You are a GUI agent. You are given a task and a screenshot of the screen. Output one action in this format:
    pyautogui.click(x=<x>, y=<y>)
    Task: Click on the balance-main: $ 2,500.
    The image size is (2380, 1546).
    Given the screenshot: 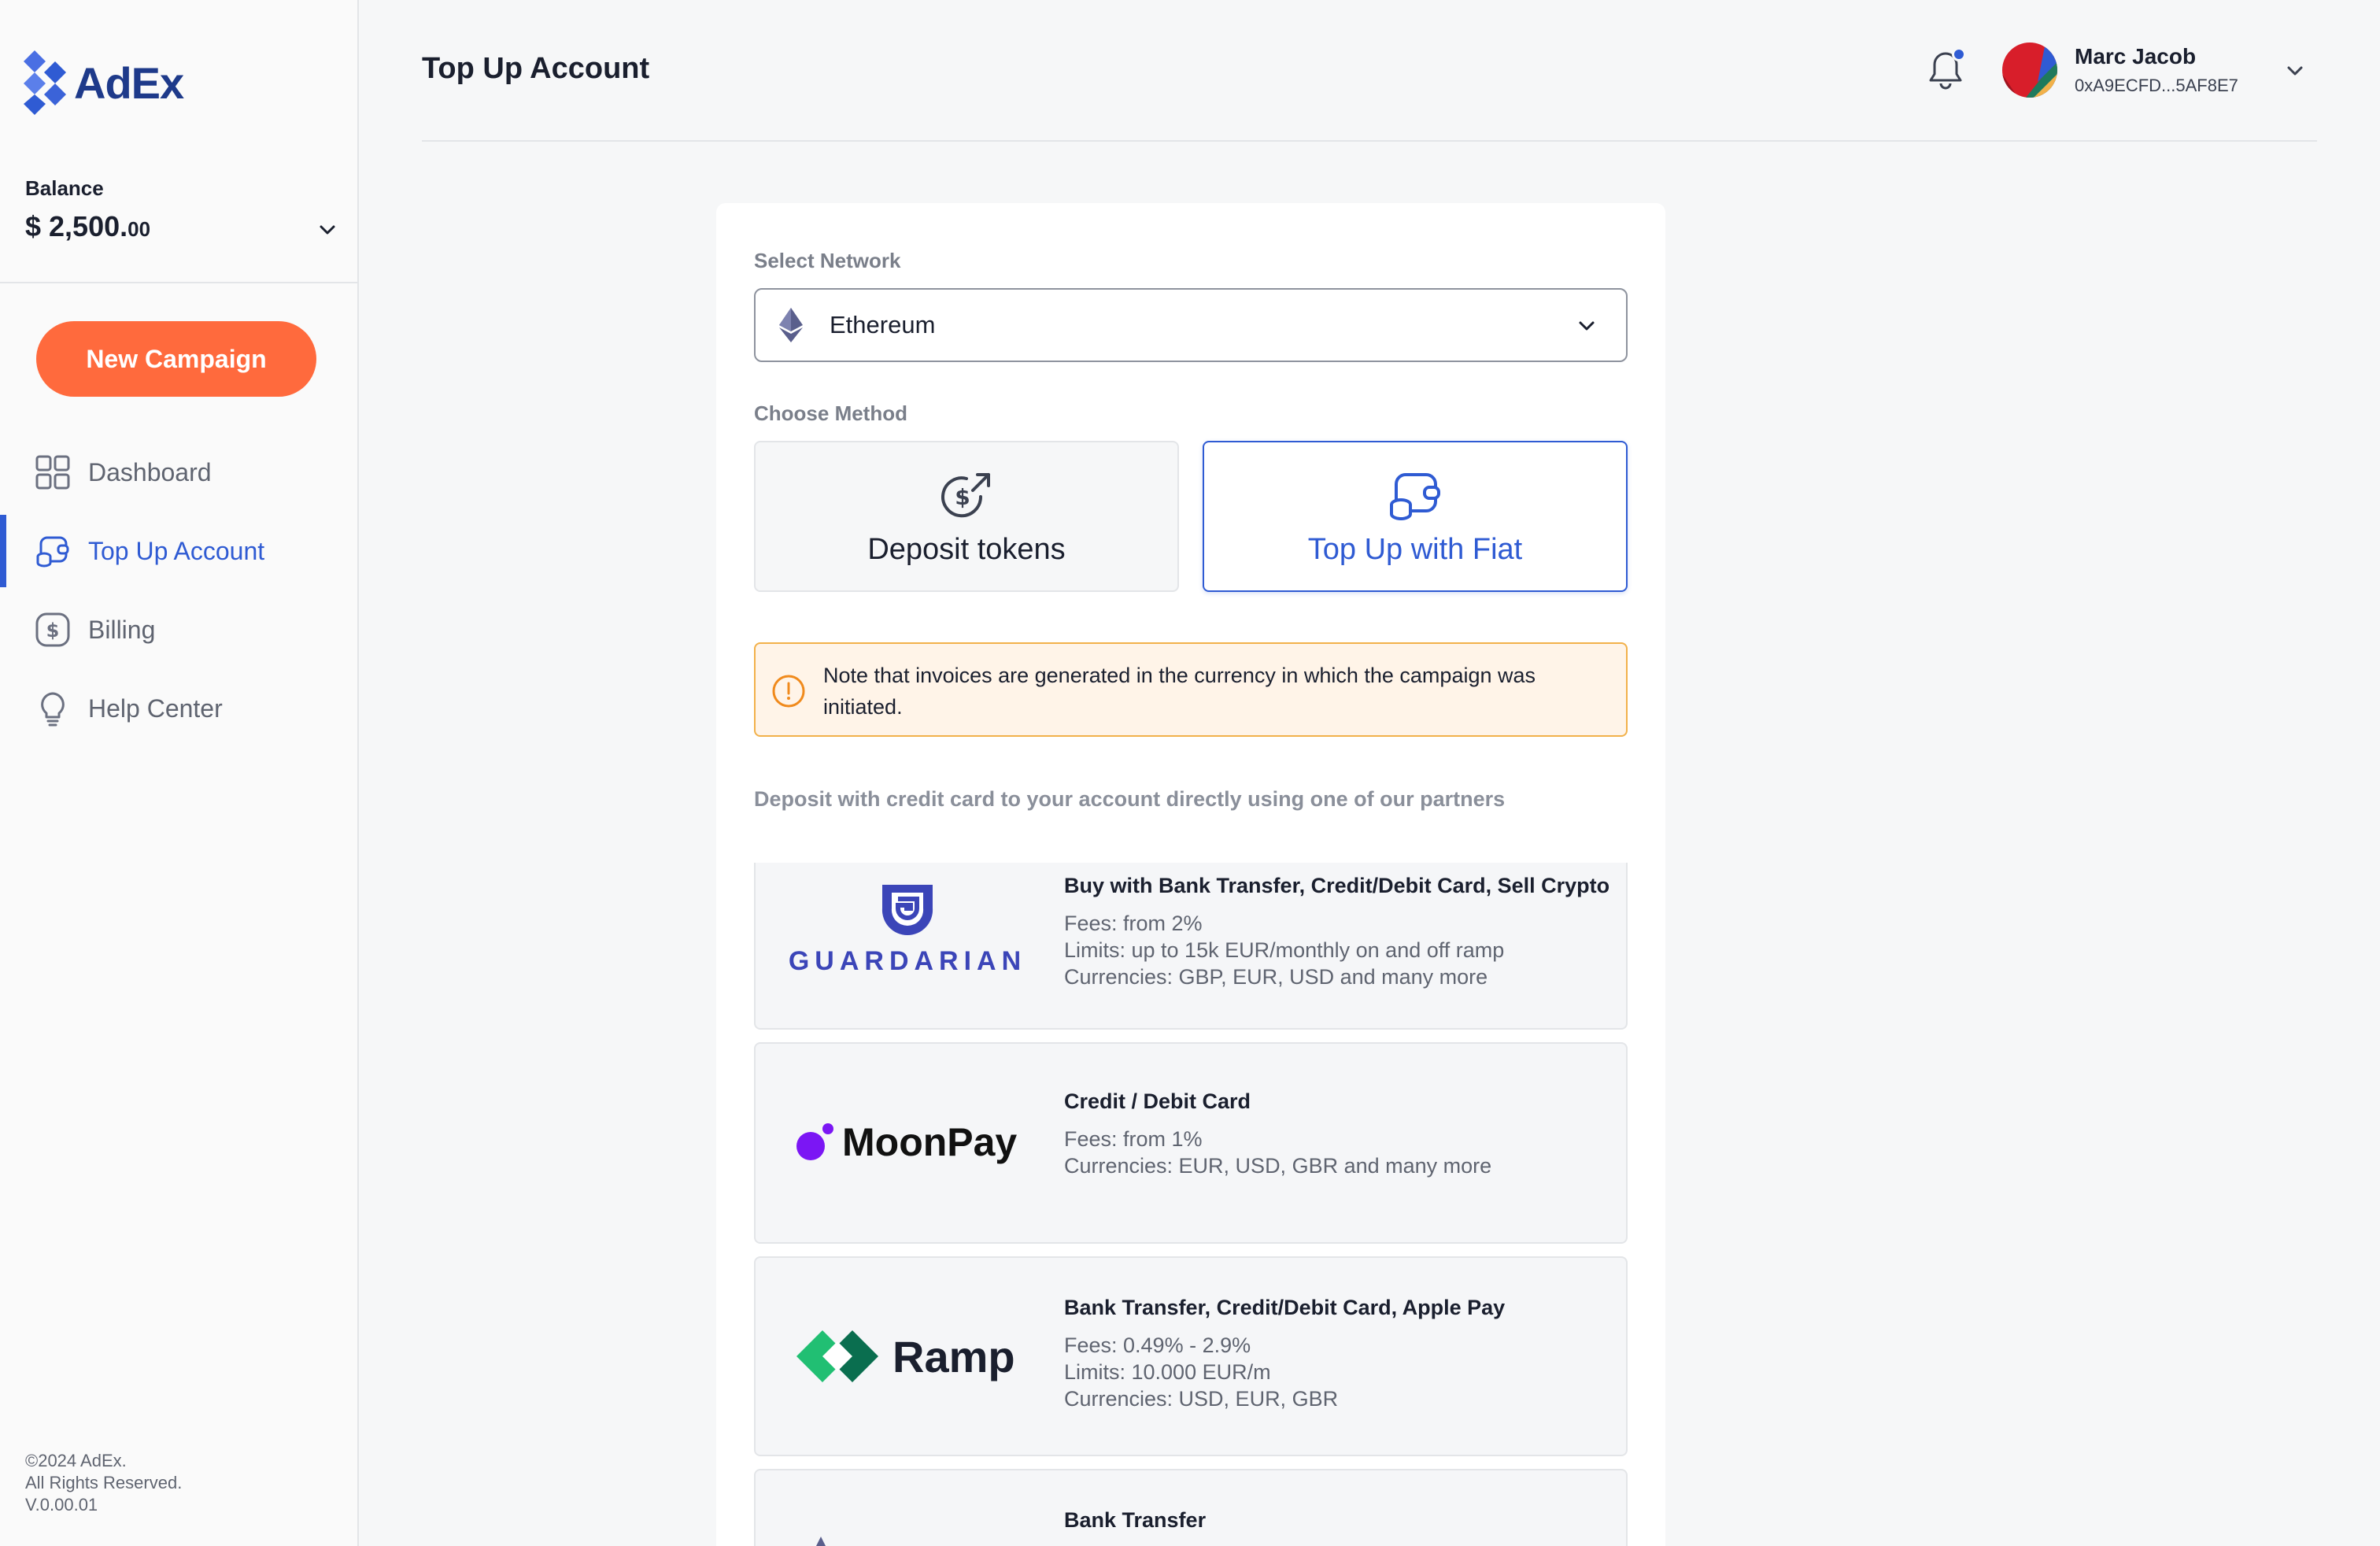 What is the action you would take?
    pyautogui.click(x=76, y=226)
    